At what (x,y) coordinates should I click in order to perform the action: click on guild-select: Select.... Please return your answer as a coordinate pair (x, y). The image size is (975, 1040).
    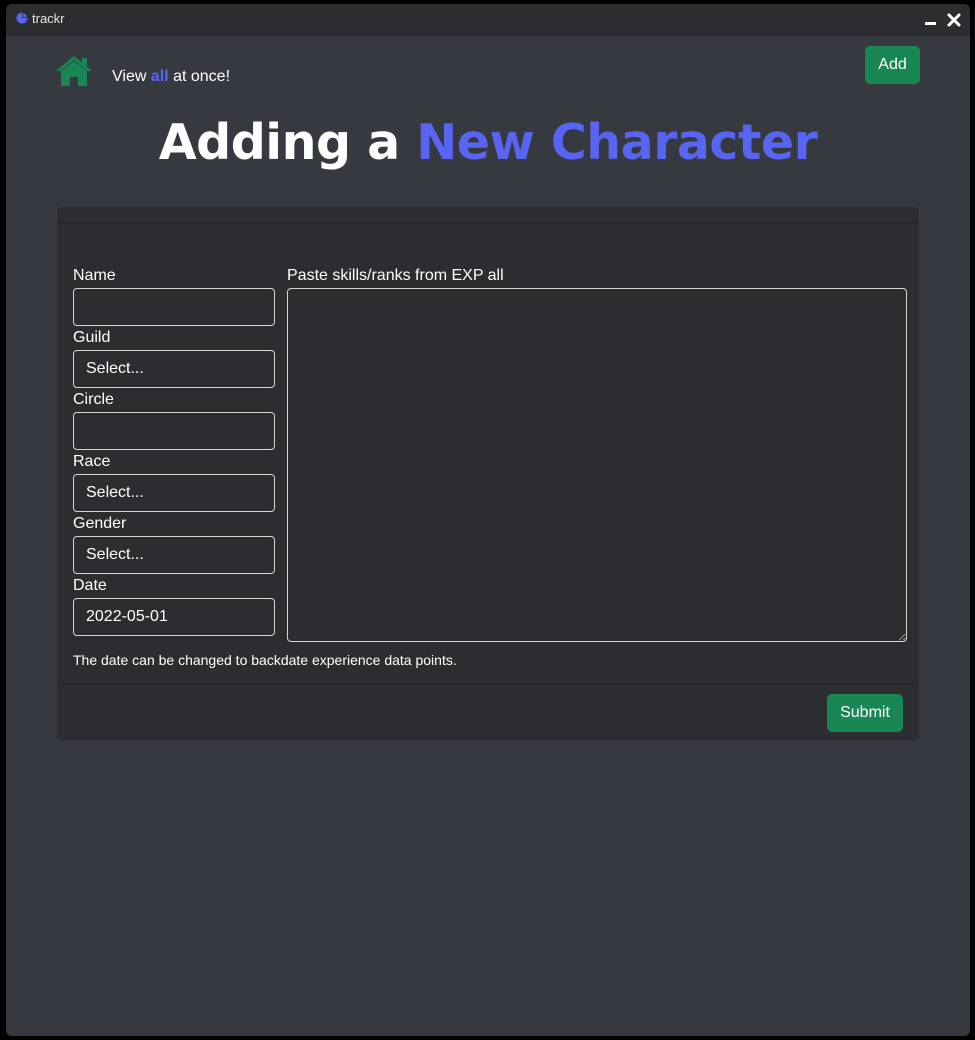
    Looking at the image, I should click on (174, 369).